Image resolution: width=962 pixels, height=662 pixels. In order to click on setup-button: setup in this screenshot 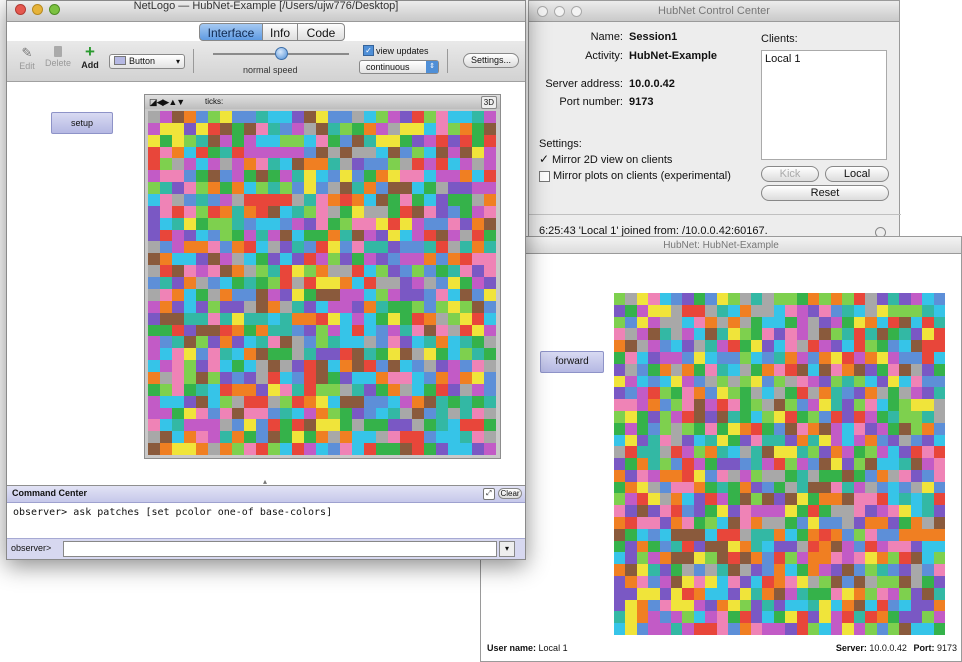, I will do `click(82, 123)`.